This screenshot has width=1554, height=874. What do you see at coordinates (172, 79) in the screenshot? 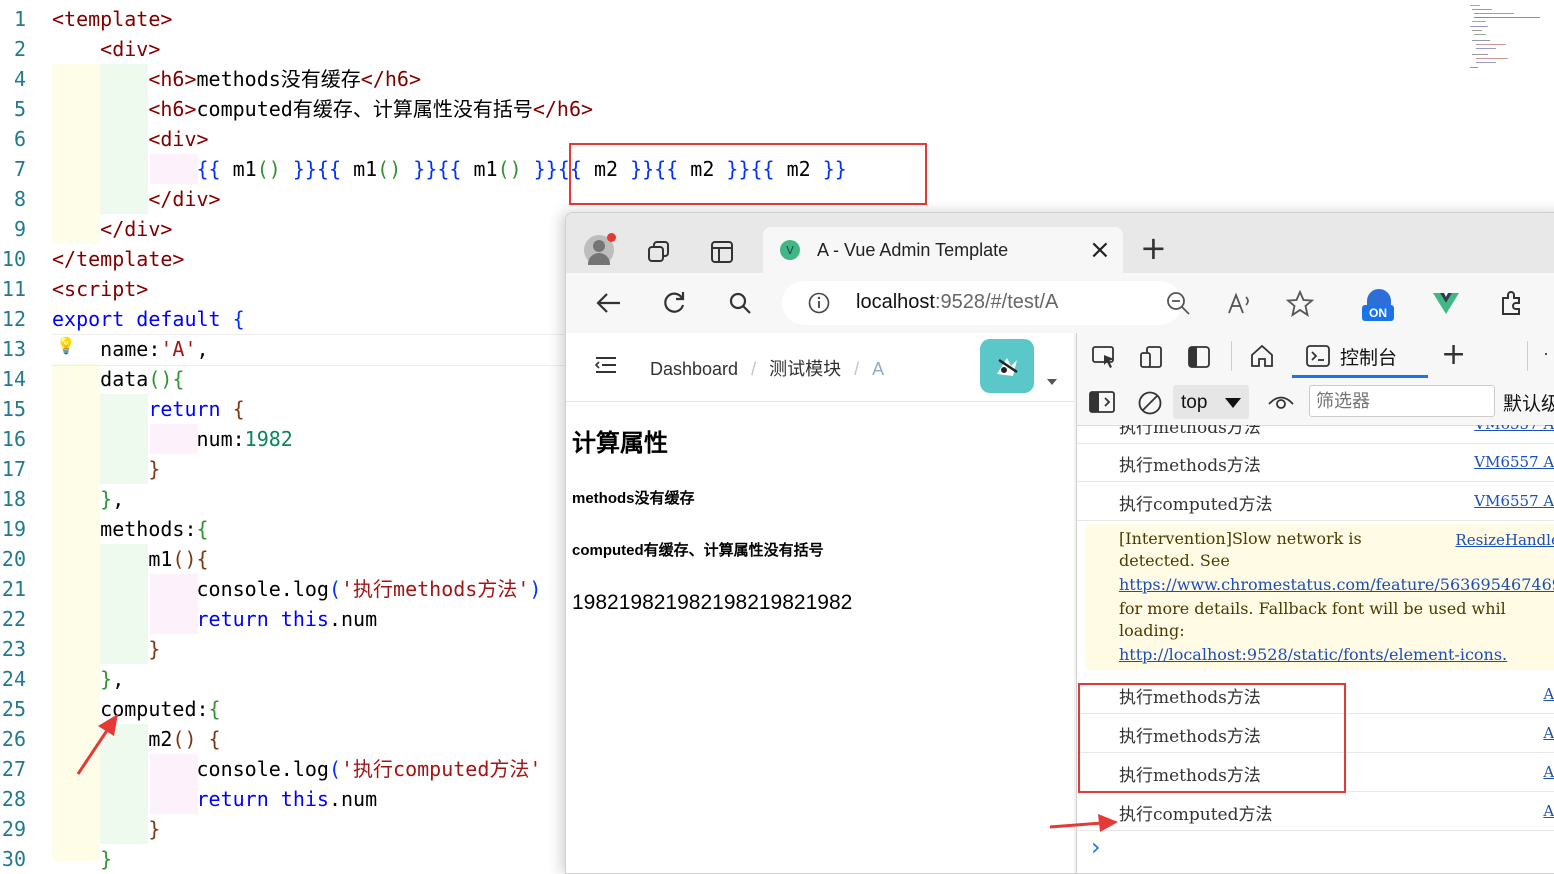
I see `code-token: <h6>` at bounding box center [172, 79].